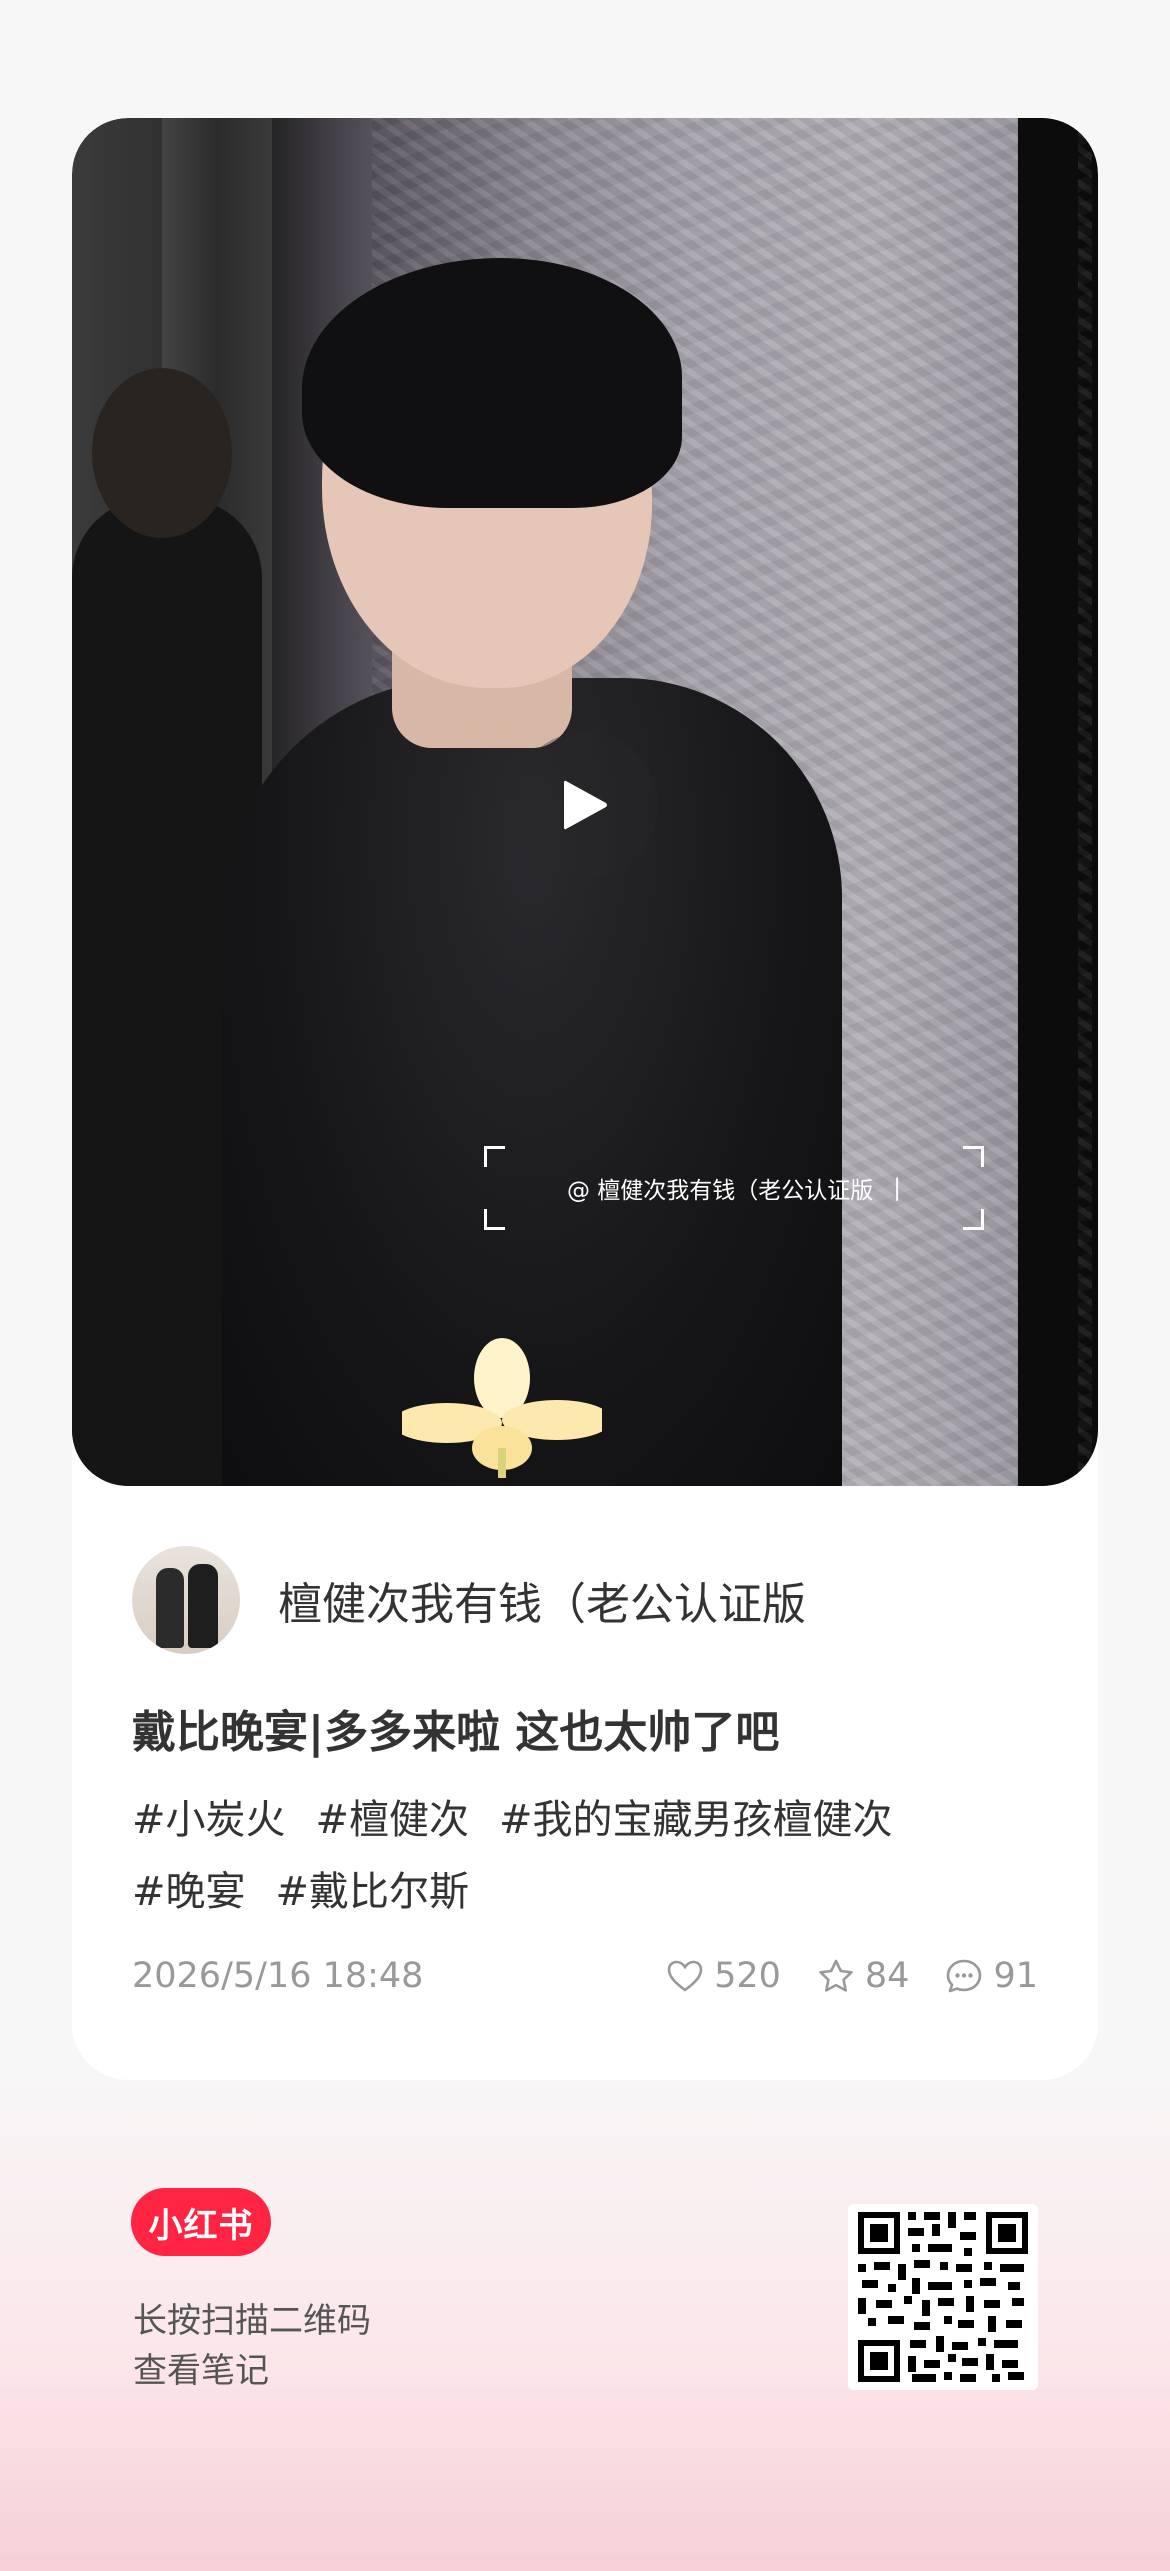  What do you see at coordinates (456, 1732) in the screenshot?
I see `note-title: 戴比晚宴|多多来啦 这也太帅了吧` at bounding box center [456, 1732].